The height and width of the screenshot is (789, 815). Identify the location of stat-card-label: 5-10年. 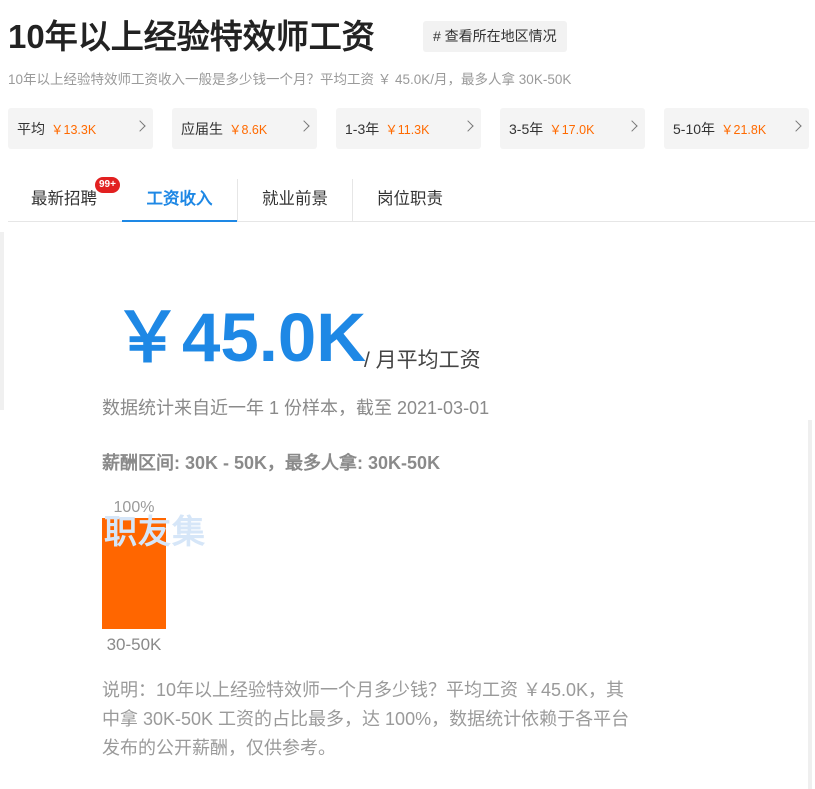
(694, 128).